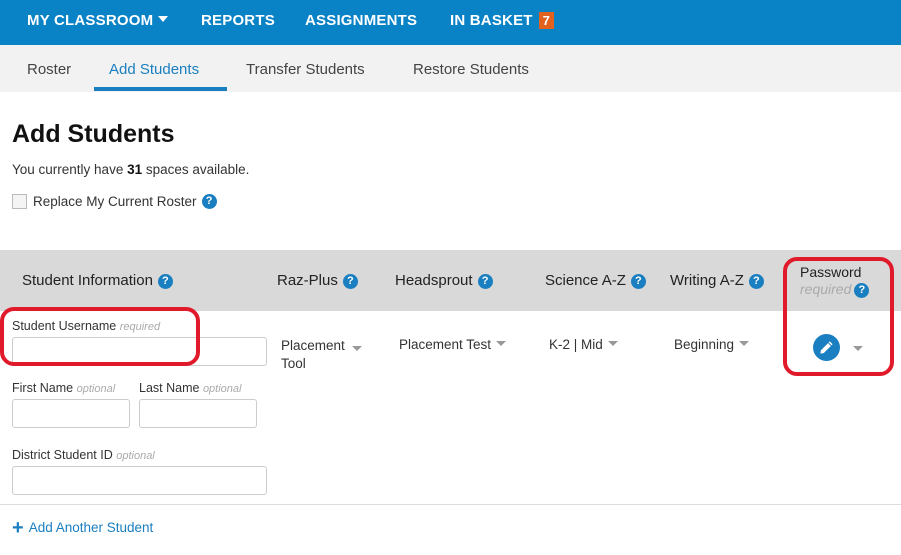 The image size is (901, 555). Describe the element at coordinates (18, 527) in the screenshot. I see `plus-icon: +` at that location.